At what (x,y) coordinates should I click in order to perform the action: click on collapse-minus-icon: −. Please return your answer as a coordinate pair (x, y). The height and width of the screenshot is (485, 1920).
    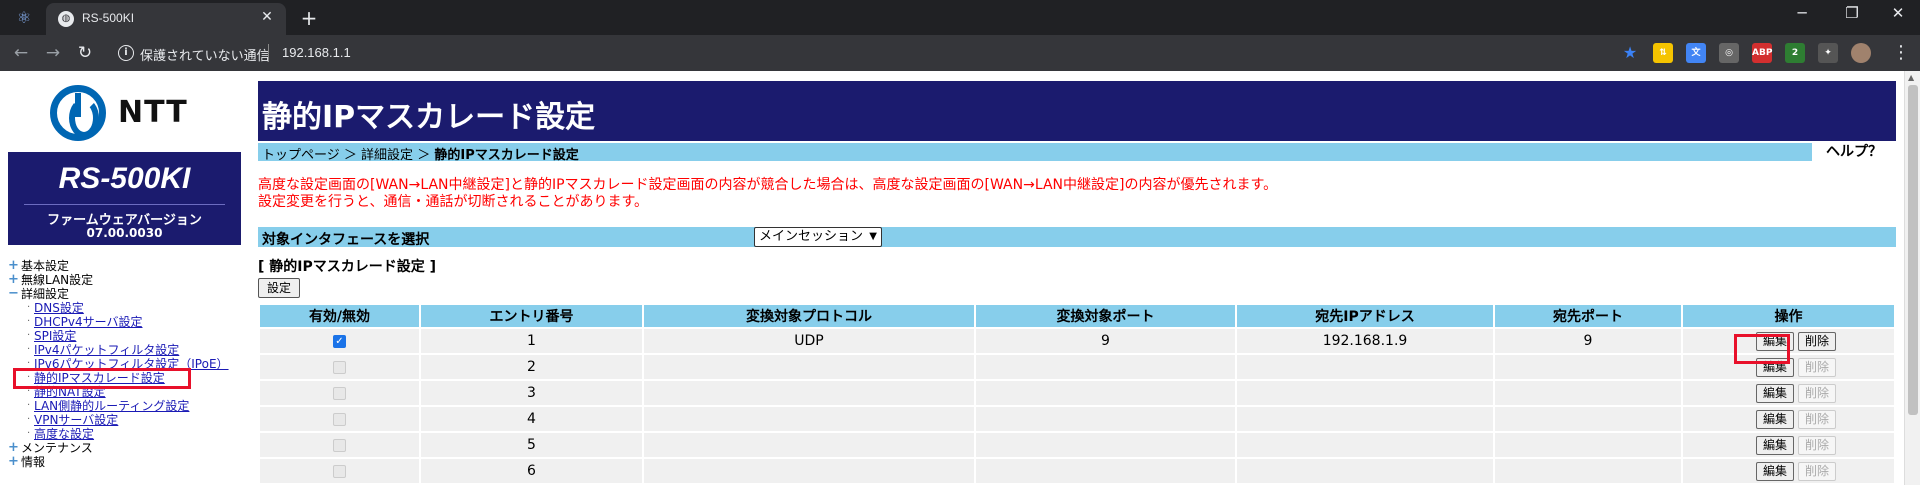
    Looking at the image, I should click on (13, 293).